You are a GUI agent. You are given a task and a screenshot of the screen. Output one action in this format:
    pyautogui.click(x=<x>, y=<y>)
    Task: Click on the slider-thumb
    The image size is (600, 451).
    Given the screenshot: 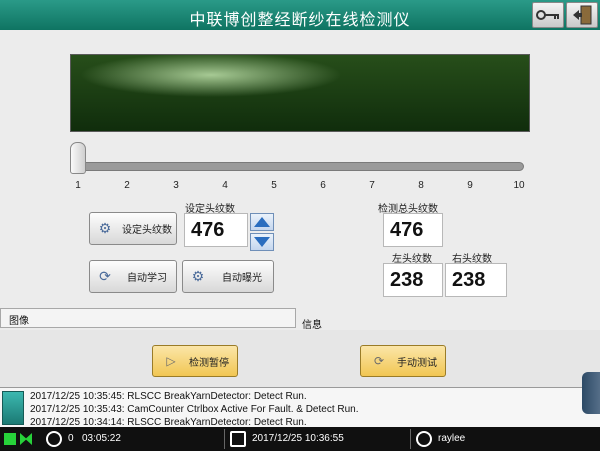 What is the action you would take?
    pyautogui.click(x=78, y=158)
    